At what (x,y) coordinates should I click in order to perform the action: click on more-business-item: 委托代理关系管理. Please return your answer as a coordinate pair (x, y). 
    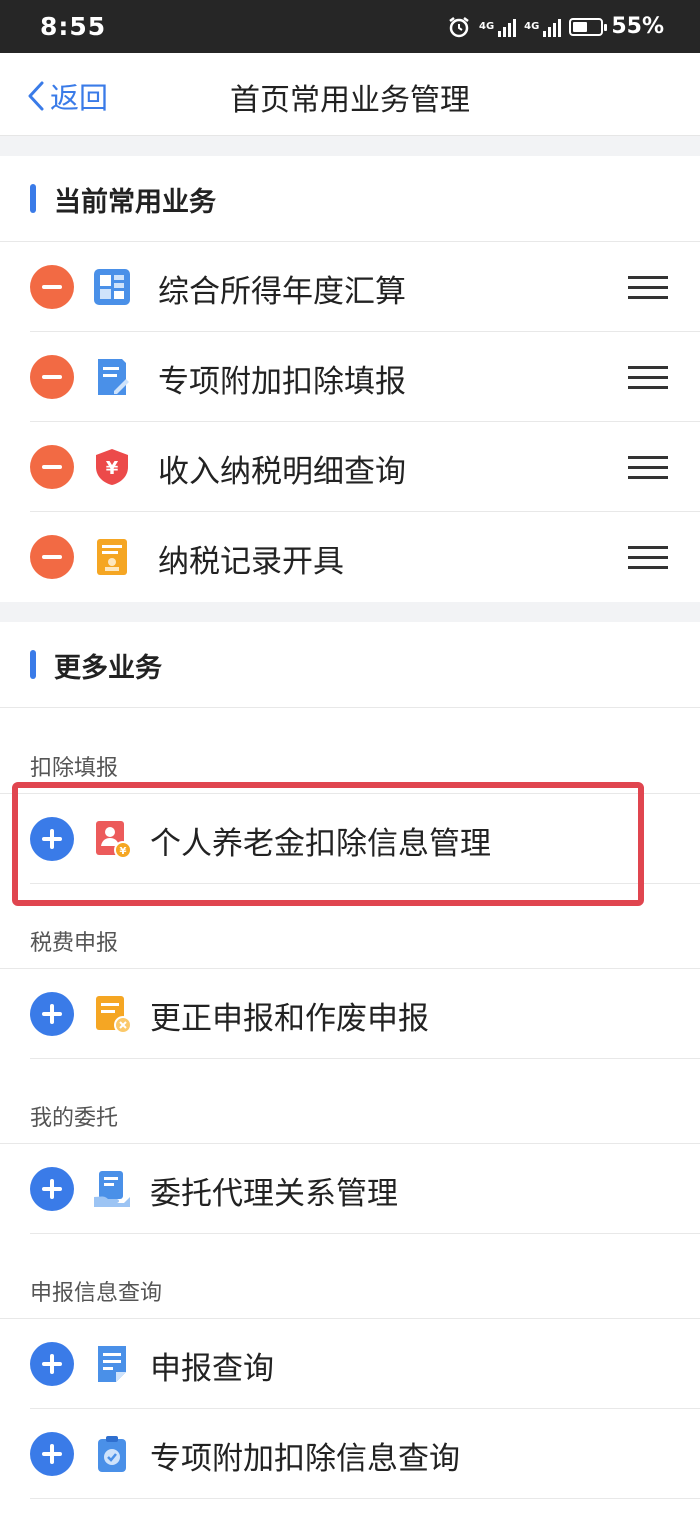
    Looking at the image, I should click on (350, 1189).